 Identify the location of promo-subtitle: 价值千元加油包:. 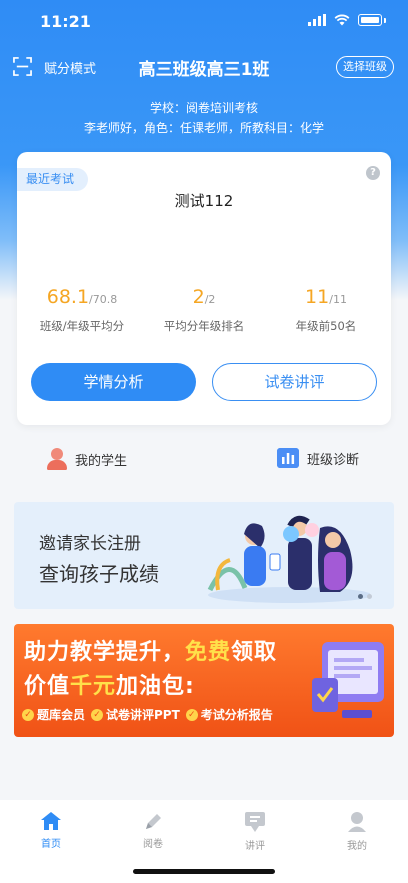
(109, 684).